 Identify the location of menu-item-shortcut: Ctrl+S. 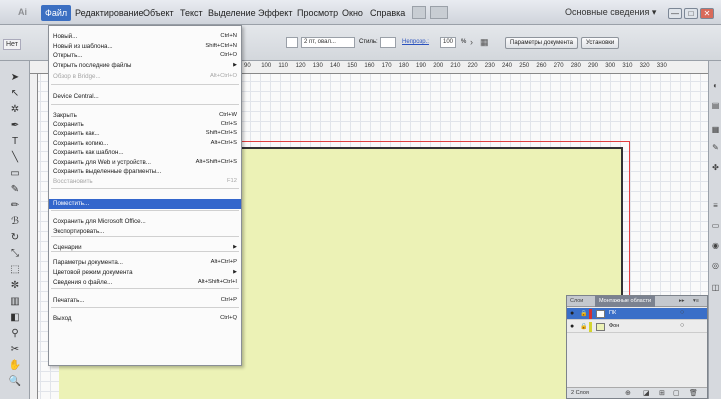
(228, 124).